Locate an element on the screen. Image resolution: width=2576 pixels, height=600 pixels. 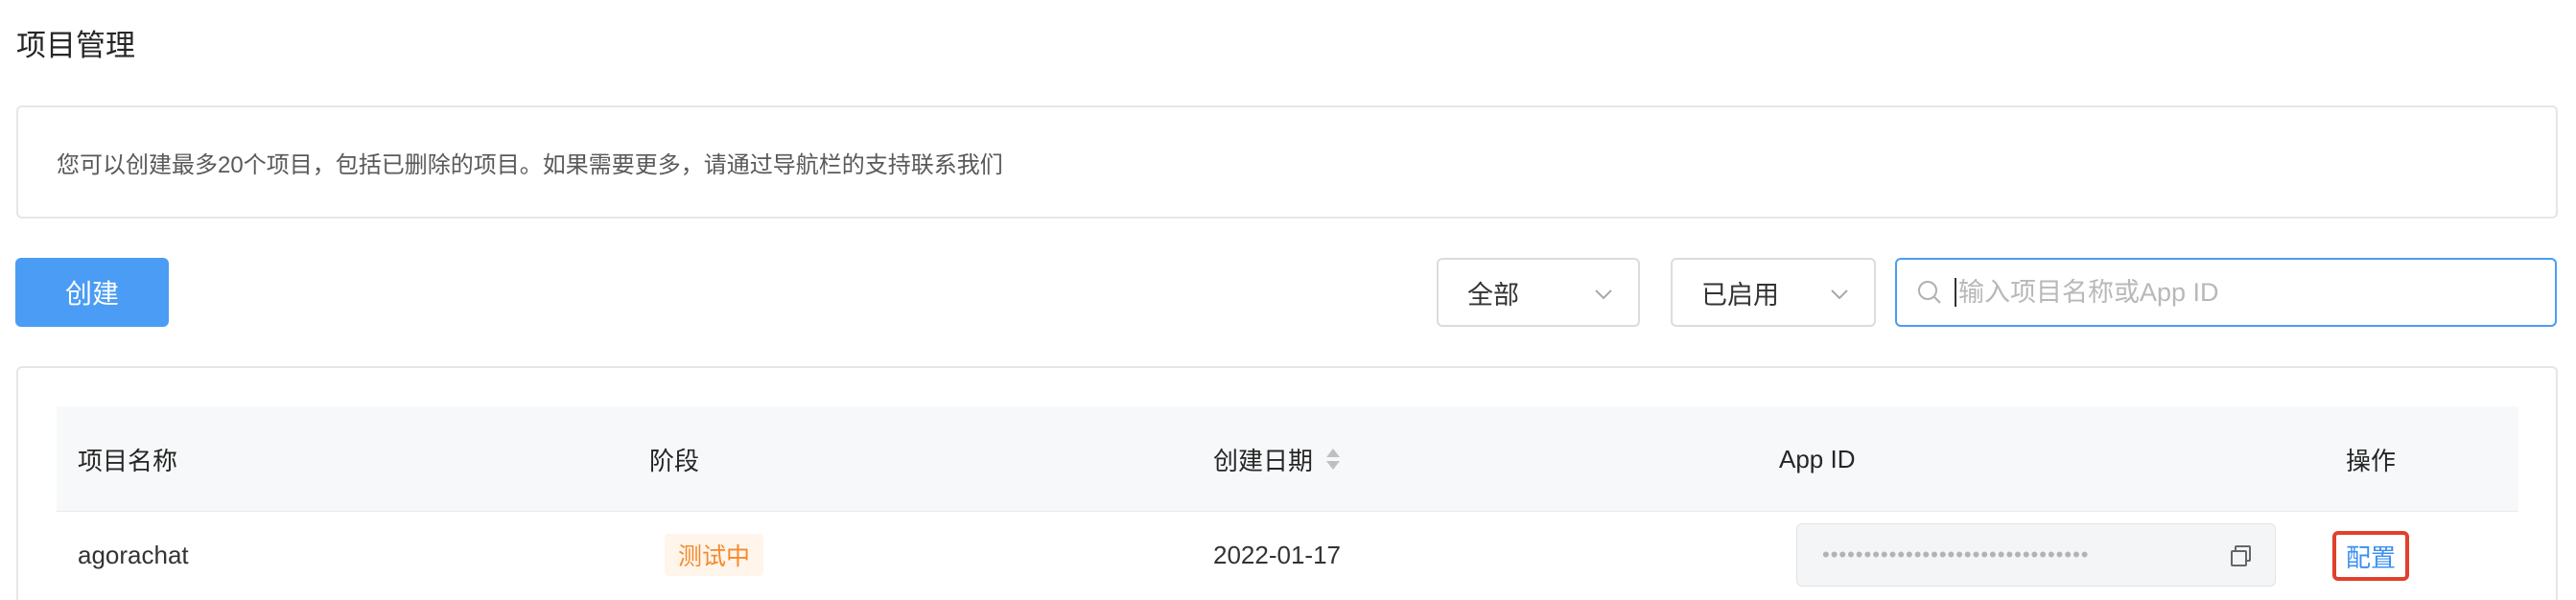
column-header-created: 创建日期 is located at coordinates (1277, 459).